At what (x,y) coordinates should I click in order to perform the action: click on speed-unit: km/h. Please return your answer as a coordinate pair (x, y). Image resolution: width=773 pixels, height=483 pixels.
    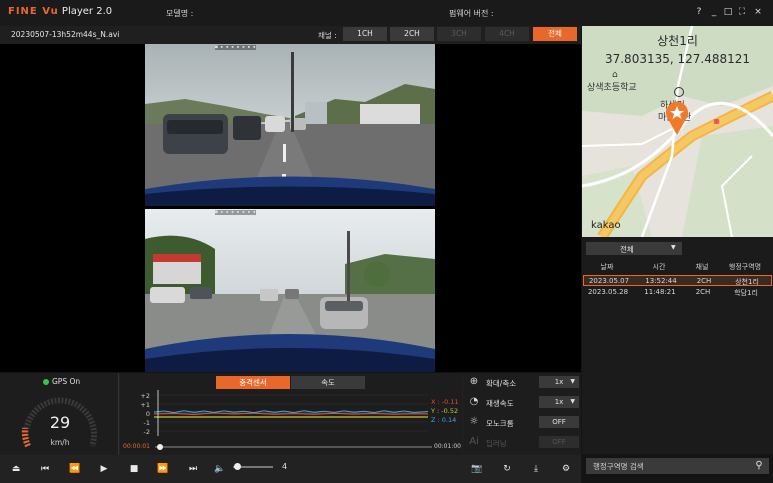
    Looking at the image, I should click on (60, 442).